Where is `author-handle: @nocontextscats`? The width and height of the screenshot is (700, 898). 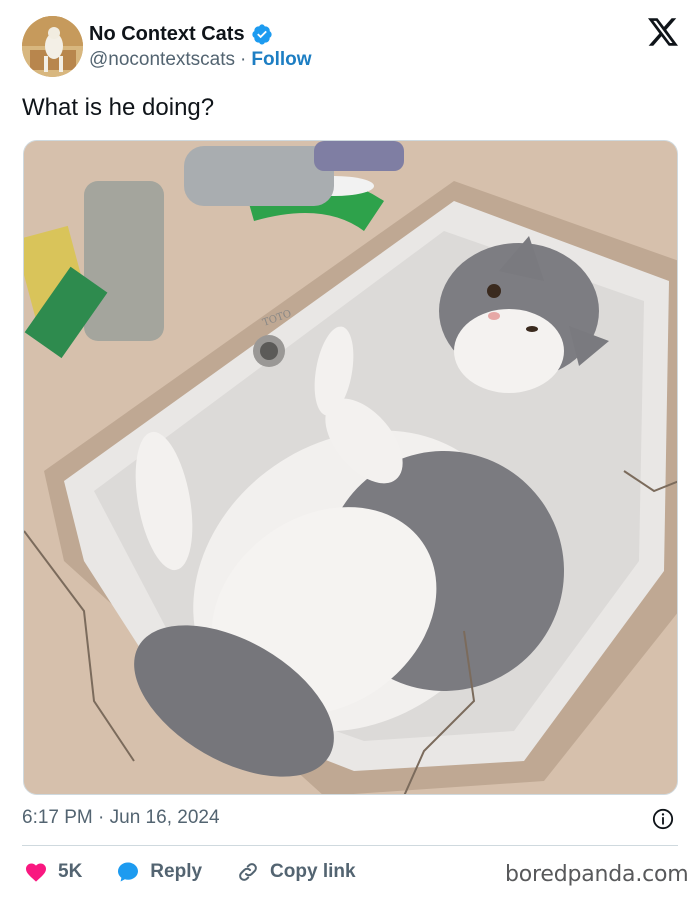 author-handle: @nocontextscats is located at coordinates (162, 60).